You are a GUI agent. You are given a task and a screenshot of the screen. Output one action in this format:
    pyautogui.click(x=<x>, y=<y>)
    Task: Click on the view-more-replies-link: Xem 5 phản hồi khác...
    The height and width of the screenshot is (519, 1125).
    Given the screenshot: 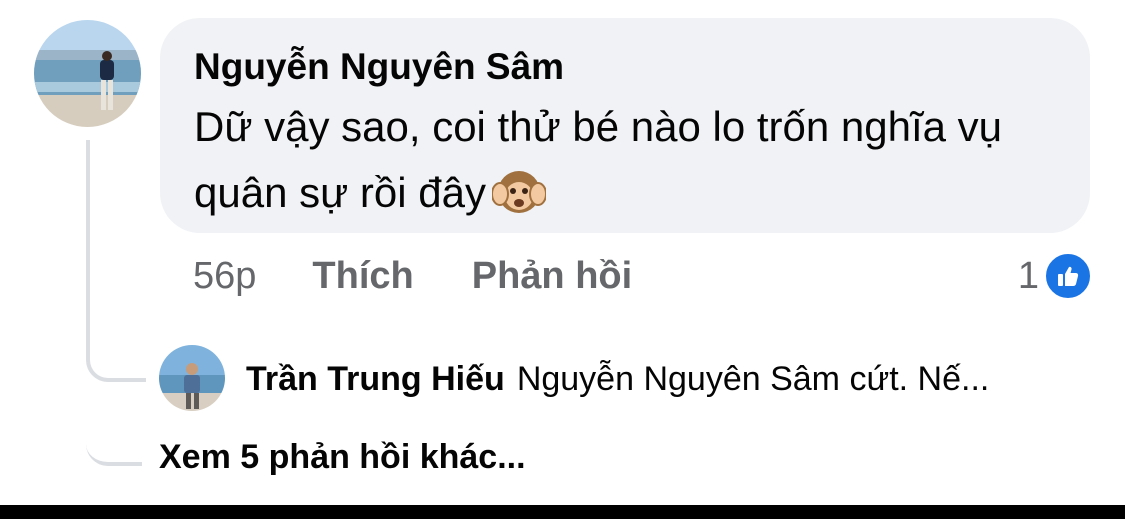 What is the action you would take?
    pyautogui.click(x=342, y=457)
    